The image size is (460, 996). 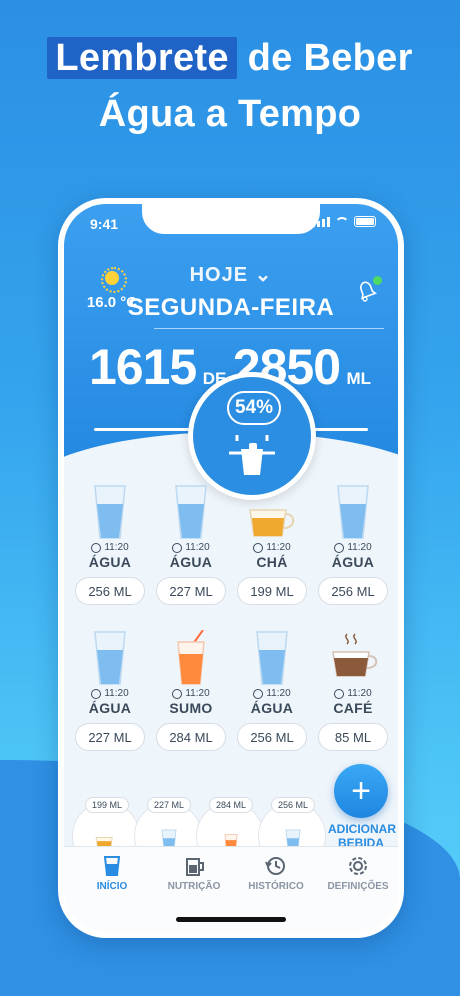 I want to click on drink-card: 11:20 CHÁ 199 ML, so click(x=272, y=544).